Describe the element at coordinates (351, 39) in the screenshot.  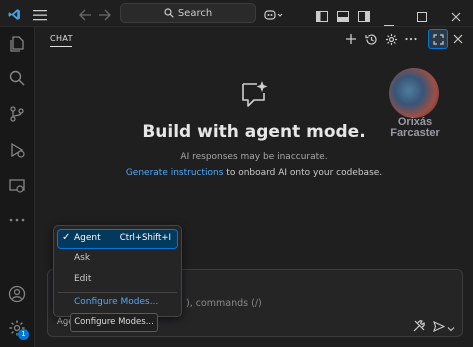
I see `new-chat-icon` at that location.